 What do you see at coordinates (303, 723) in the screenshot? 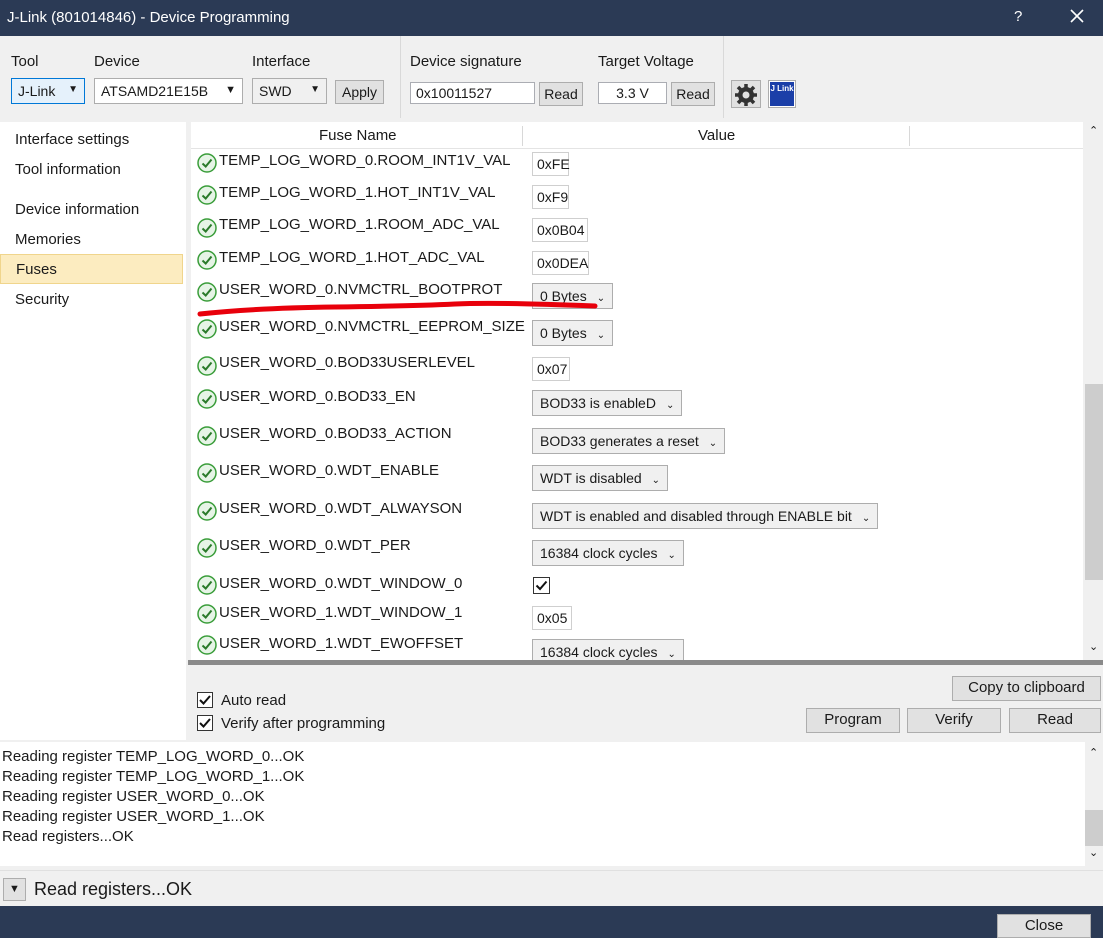
I see `verify-after-programming-label: Verify after programming` at bounding box center [303, 723].